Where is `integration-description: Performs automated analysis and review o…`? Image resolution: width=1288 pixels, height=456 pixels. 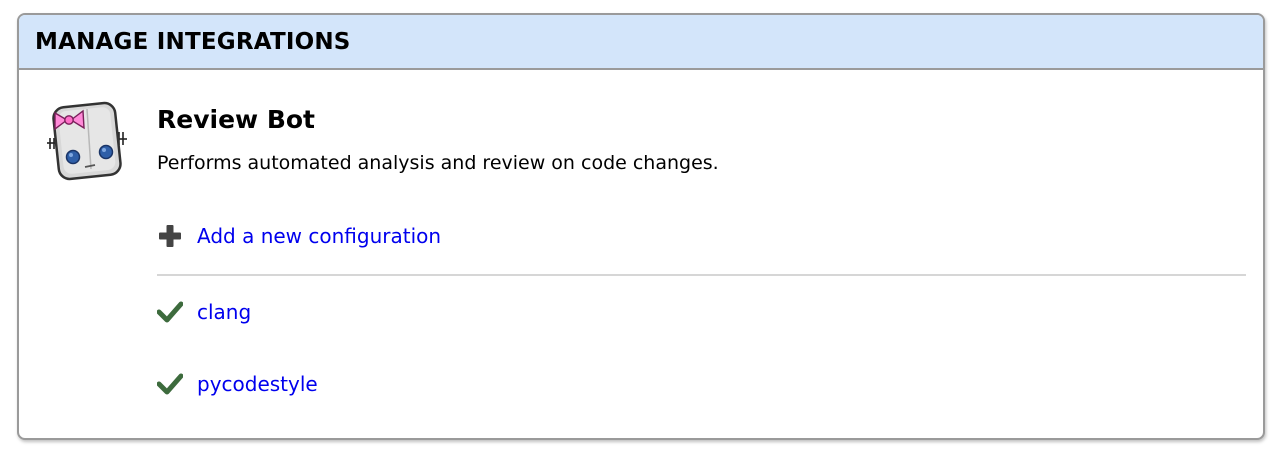
integration-description: Performs automated analysis and review o… is located at coordinates (438, 163).